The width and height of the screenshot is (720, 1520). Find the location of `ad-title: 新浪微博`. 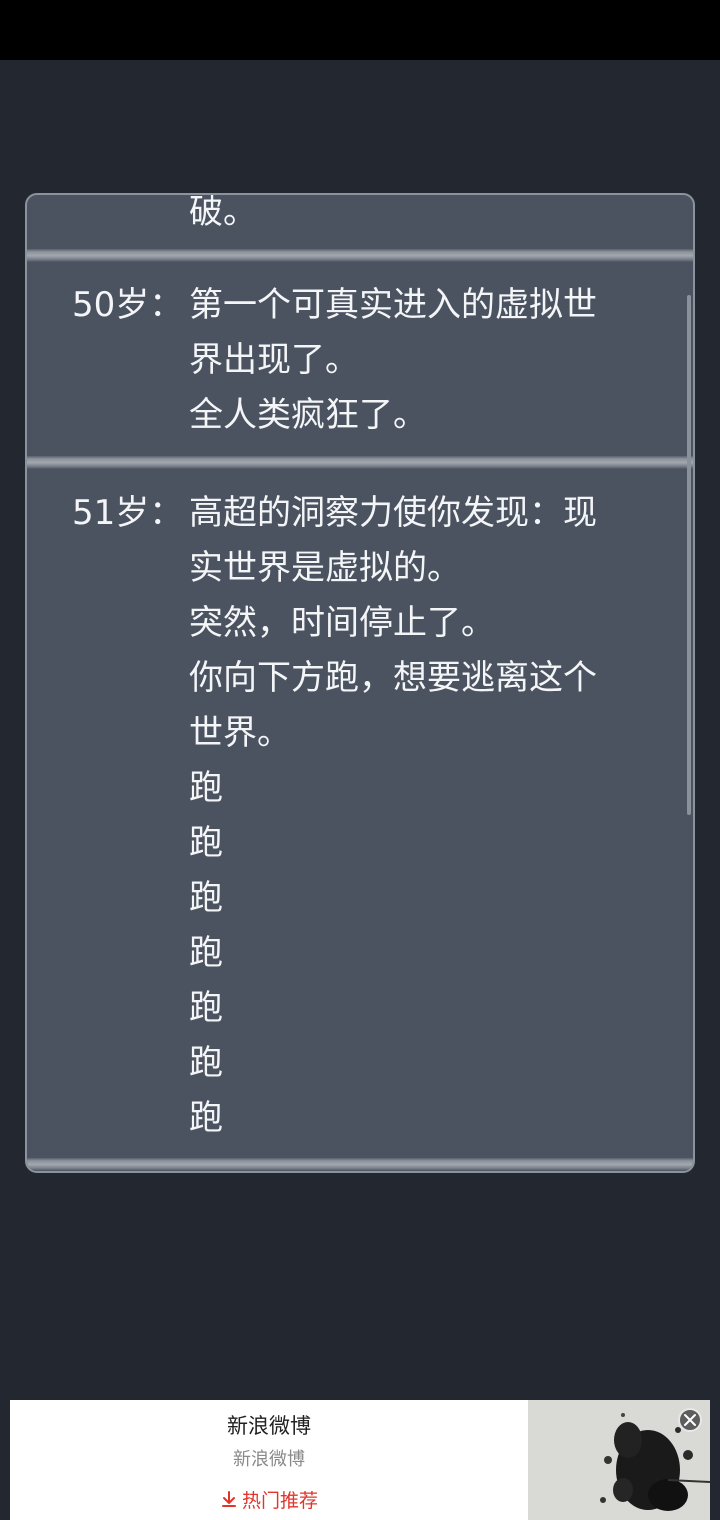

ad-title: 新浪微博 is located at coordinates (269, 1426).